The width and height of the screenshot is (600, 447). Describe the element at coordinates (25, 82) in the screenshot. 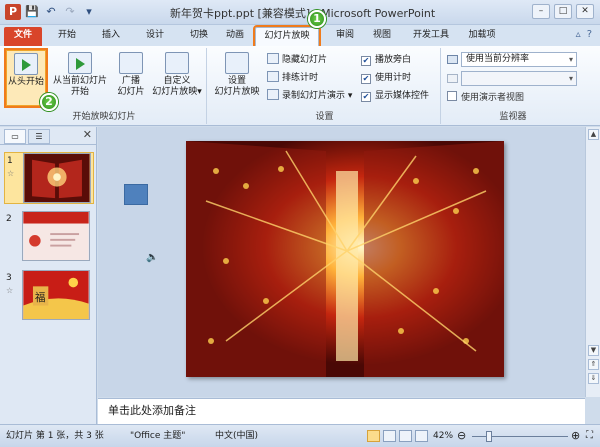

I see `from-beginning-label: 从头开始` at that location.